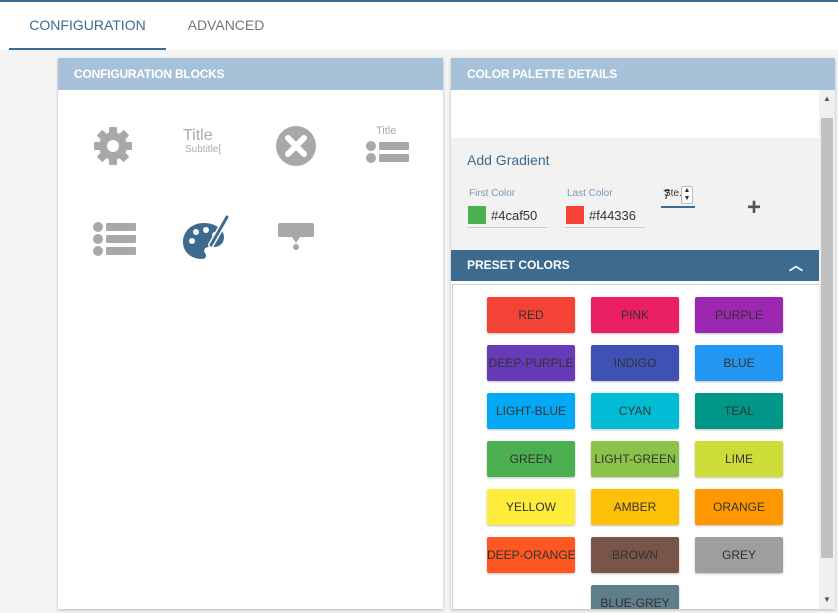 The height and width of the screenshot is (613, 838). I want to click on tooltip-icon, so click(297, 238).